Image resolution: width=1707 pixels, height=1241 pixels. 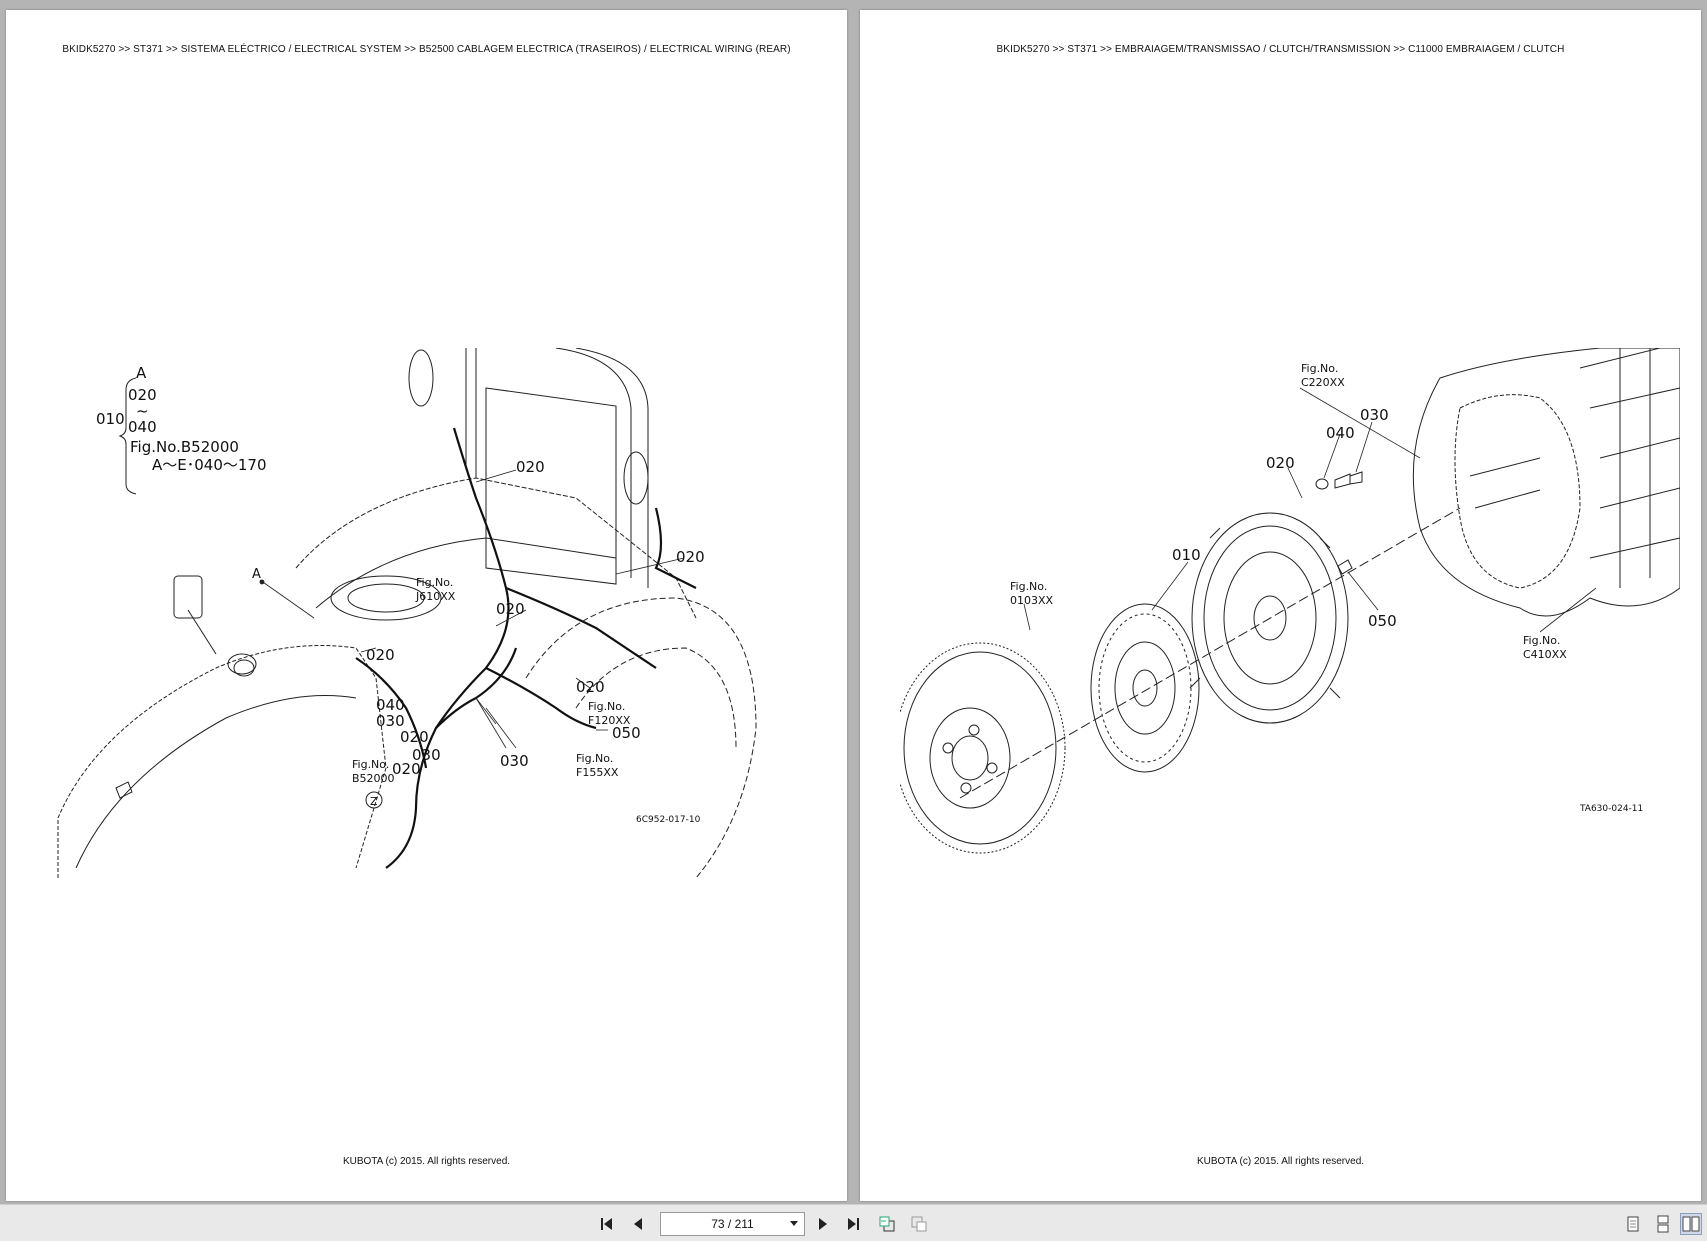 I want to click on callout-020-left: 020, so click(x=380, y=655).